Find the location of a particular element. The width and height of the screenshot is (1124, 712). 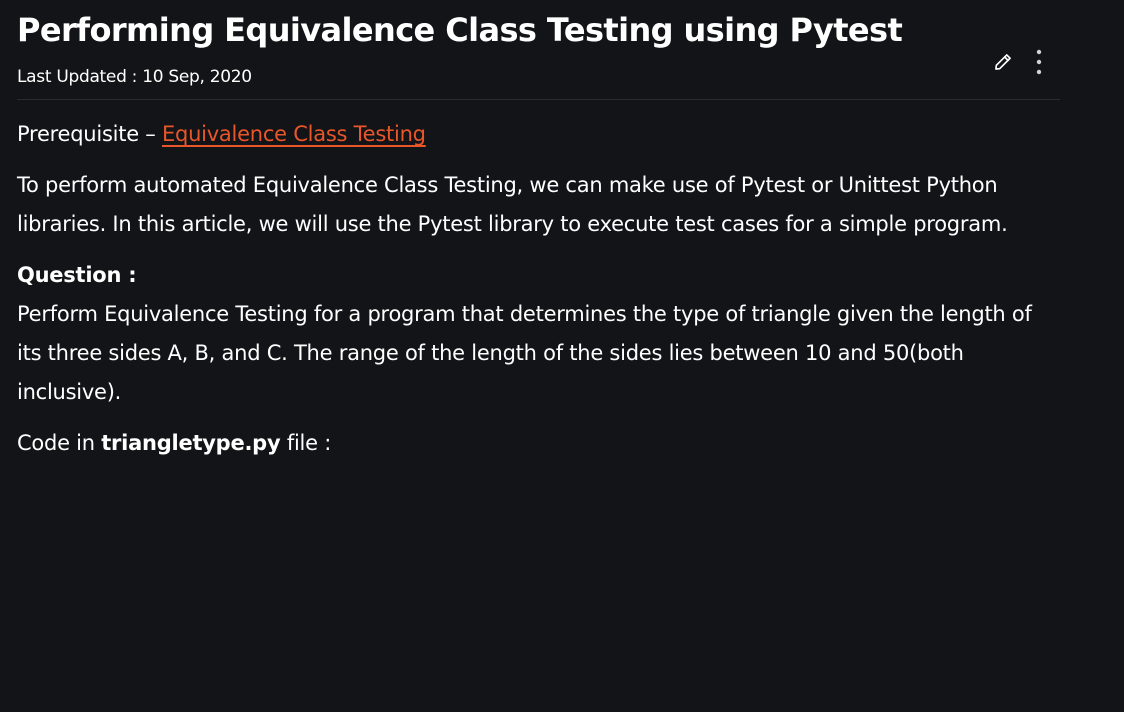

code-prefix: Code in is located at coordinates (59, 443).